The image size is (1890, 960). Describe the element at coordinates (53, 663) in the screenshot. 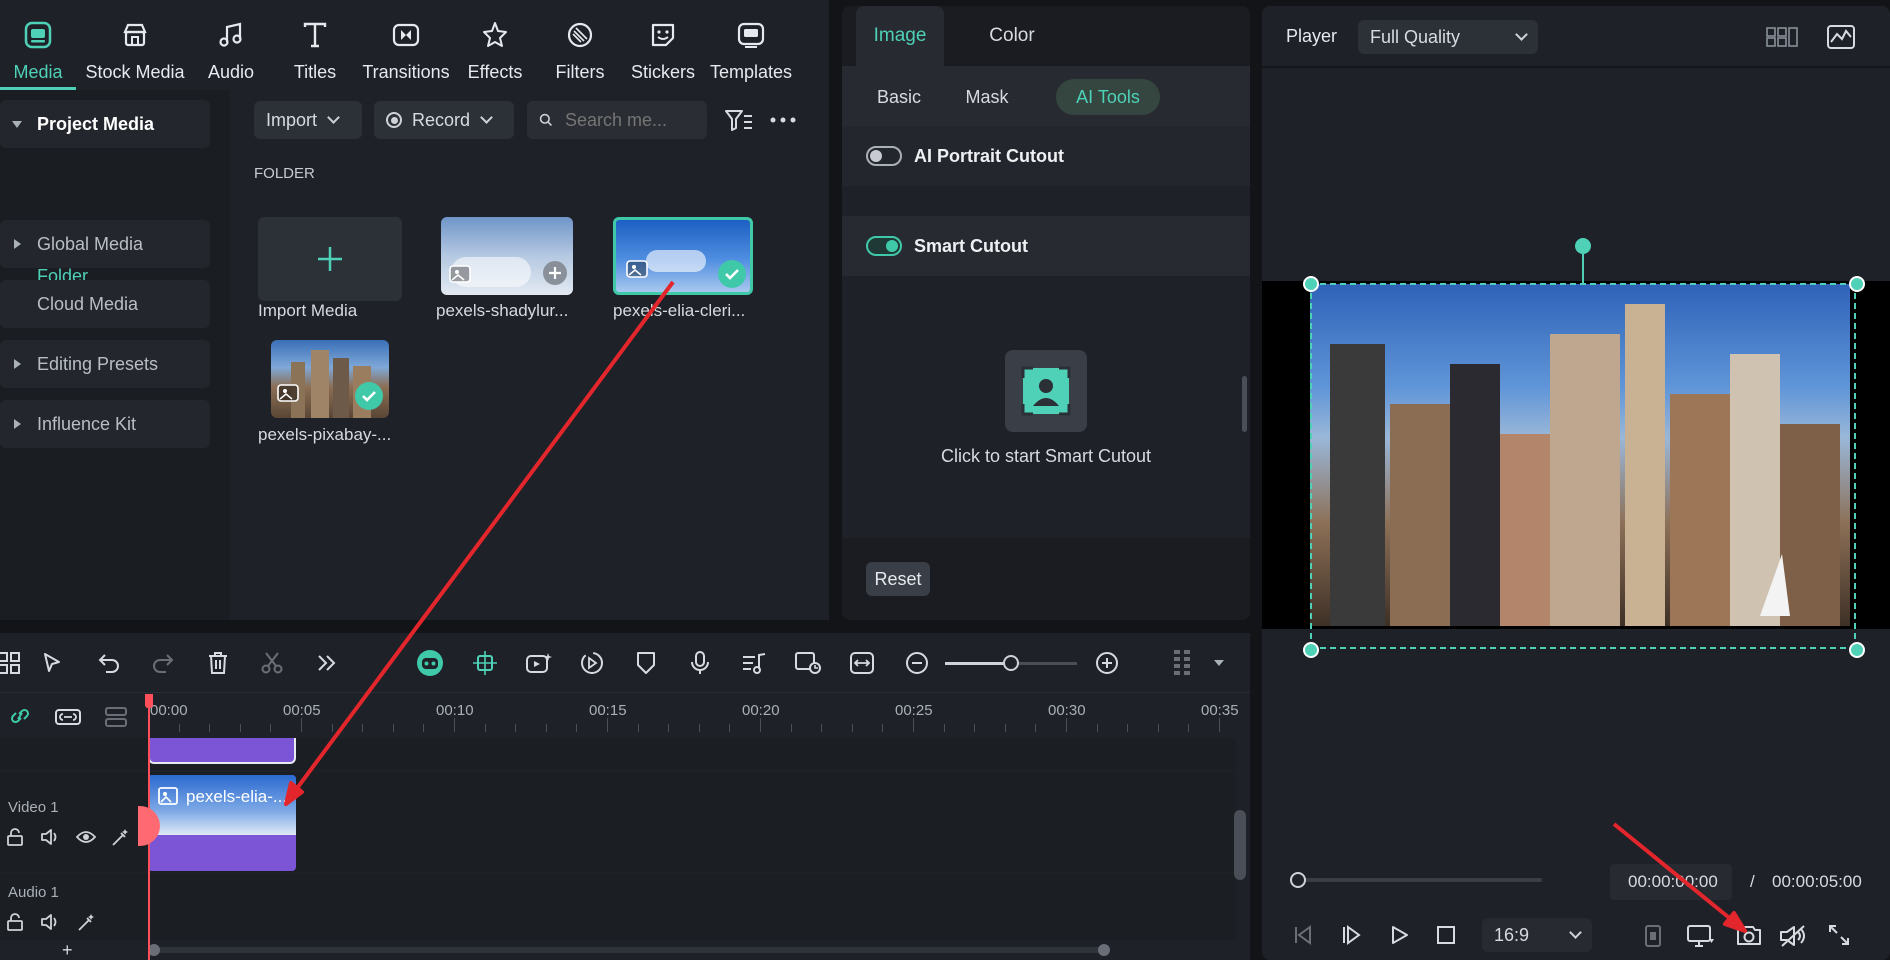

I see `select-pointer-icon` at that location.